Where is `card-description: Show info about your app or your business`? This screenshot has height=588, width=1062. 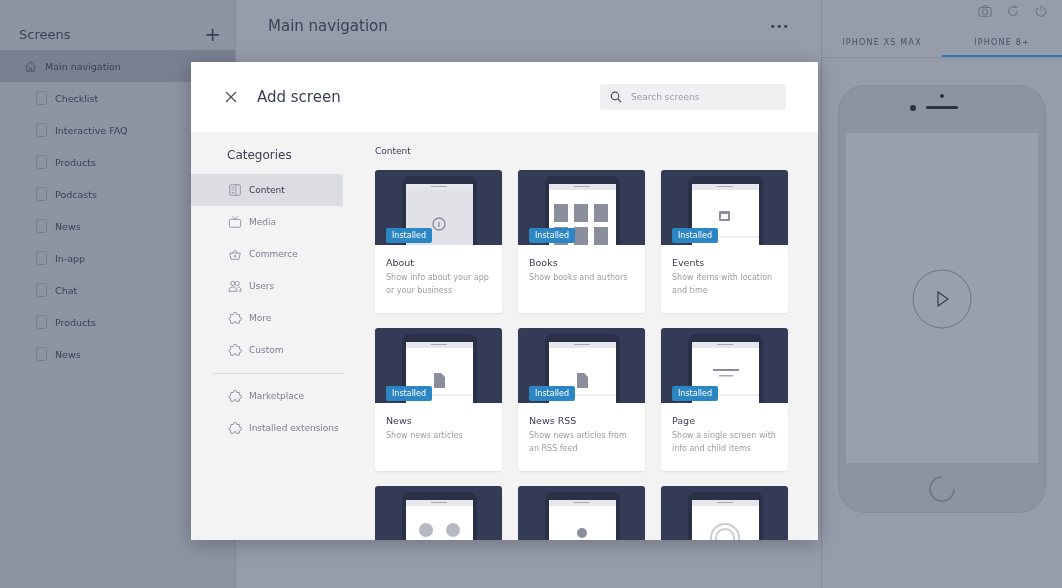 card-description: Show info about your app or your business is located at coordinates (437, 284).